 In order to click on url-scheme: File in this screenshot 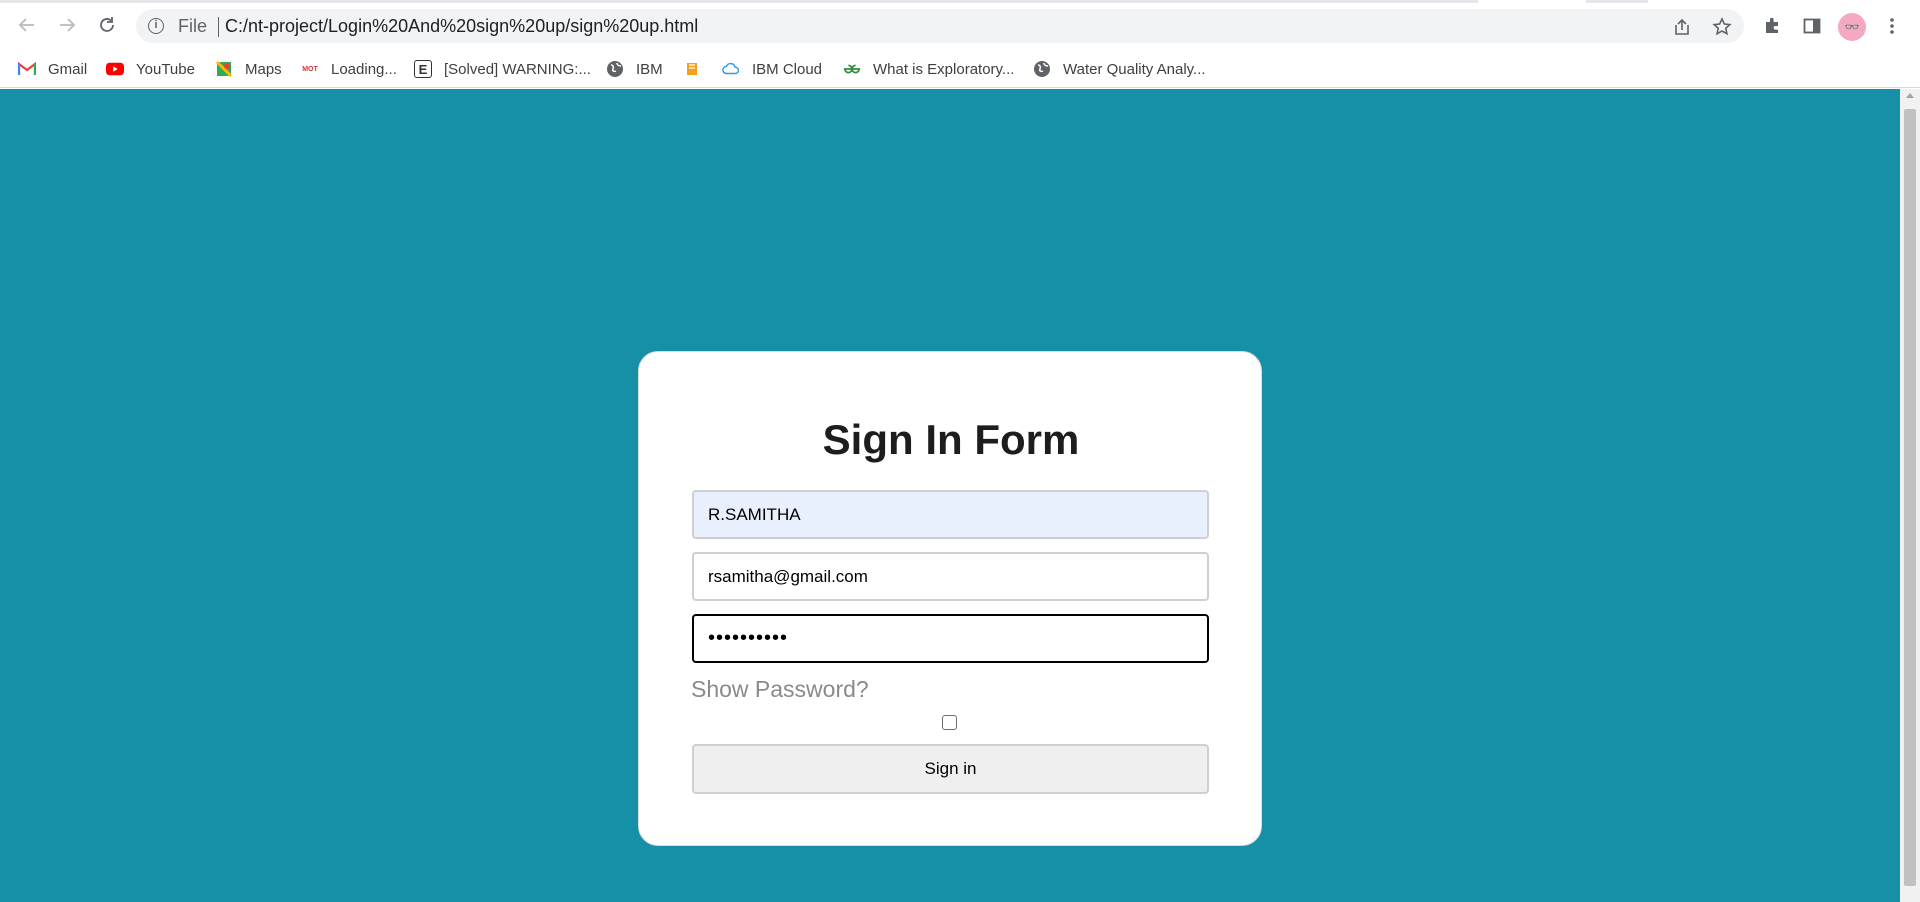, I will do `click(193, 26)`.